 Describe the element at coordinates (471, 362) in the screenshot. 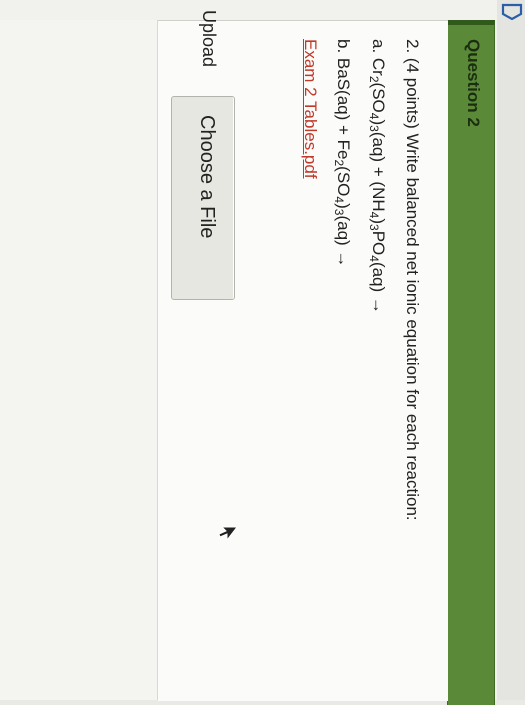

I see `question-header: Question 2` at that location.